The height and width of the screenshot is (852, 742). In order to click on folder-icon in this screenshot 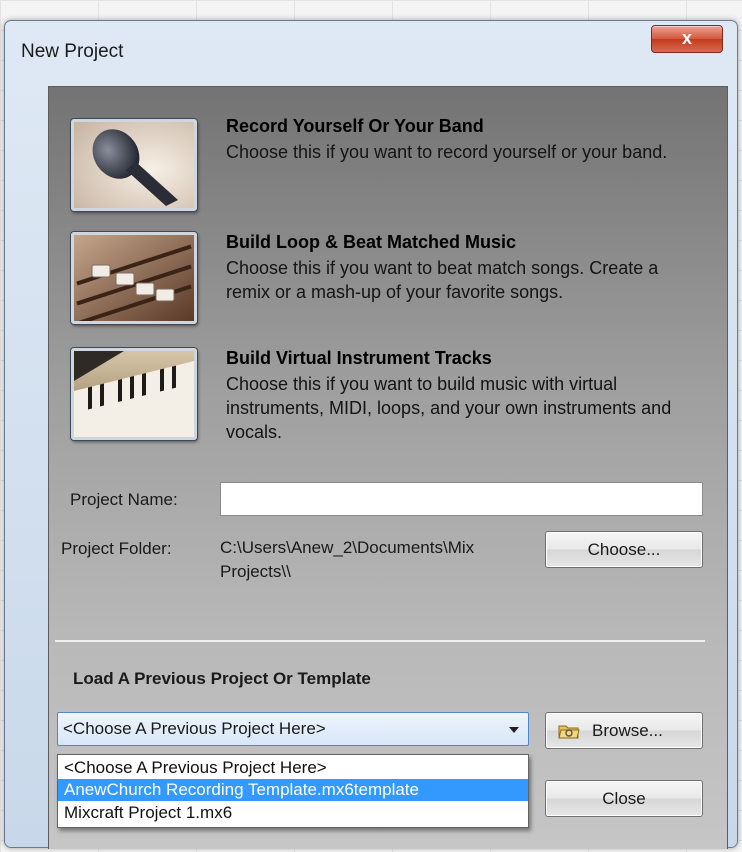, I will do `click(569, 732)`.